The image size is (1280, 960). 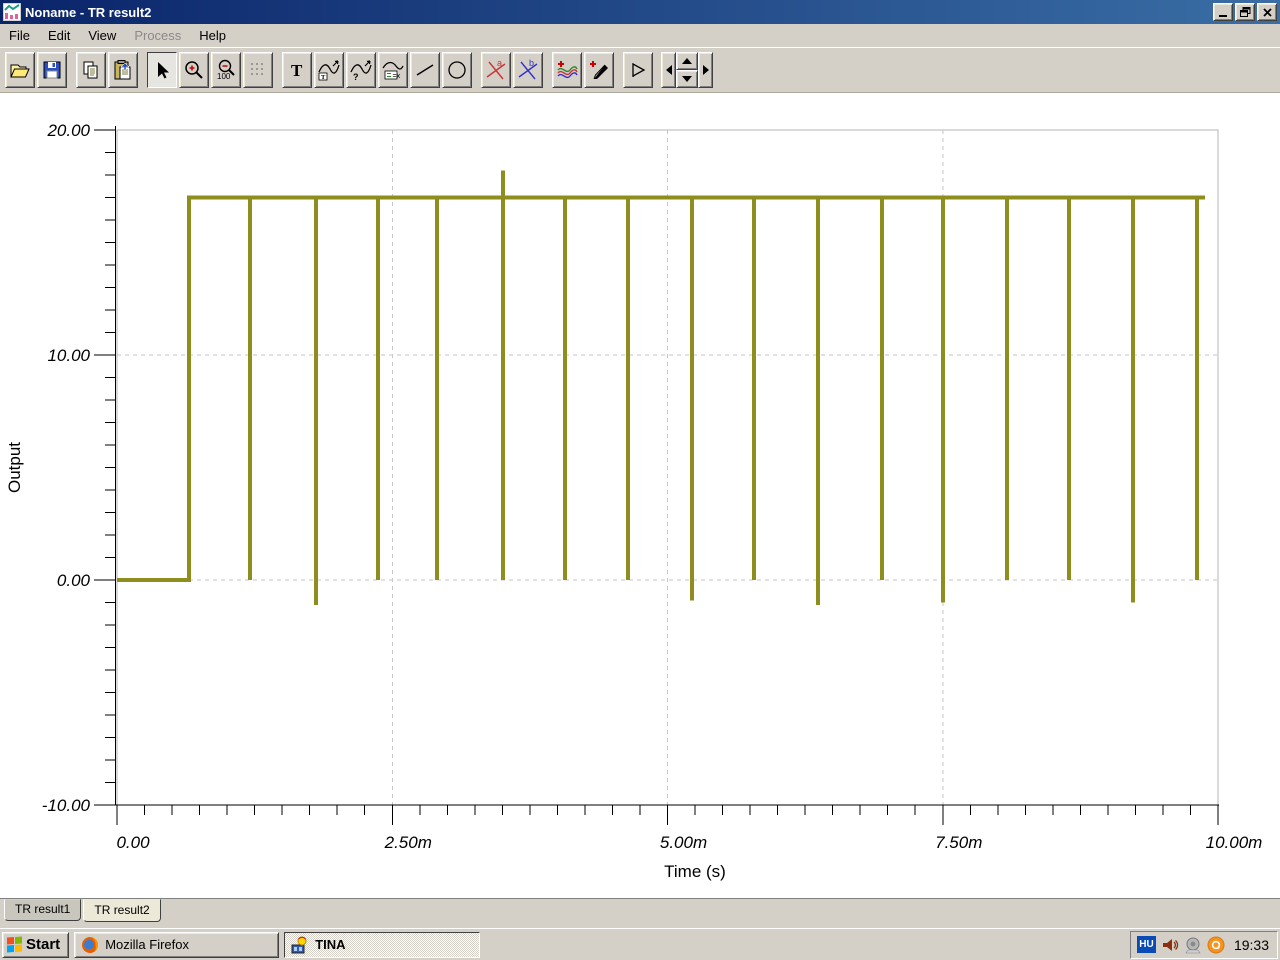 I want to click on task-firefox-label: Mozilla Firefox, so click(x=147, y=944).